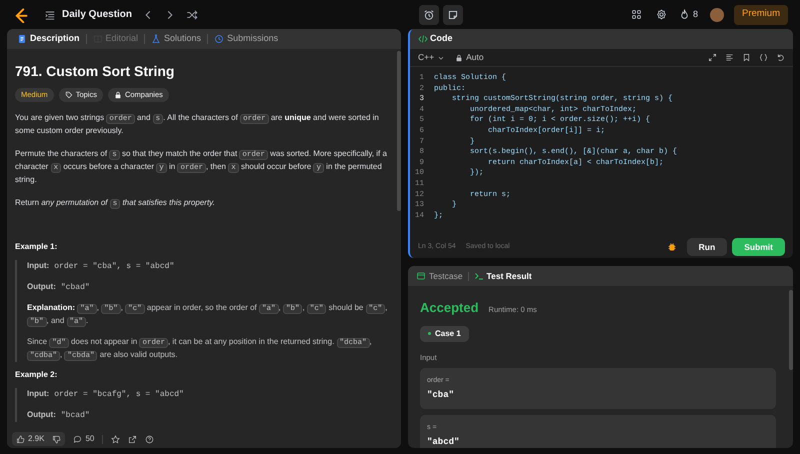  I want to click on tab: Solutions, so click(176, 39).